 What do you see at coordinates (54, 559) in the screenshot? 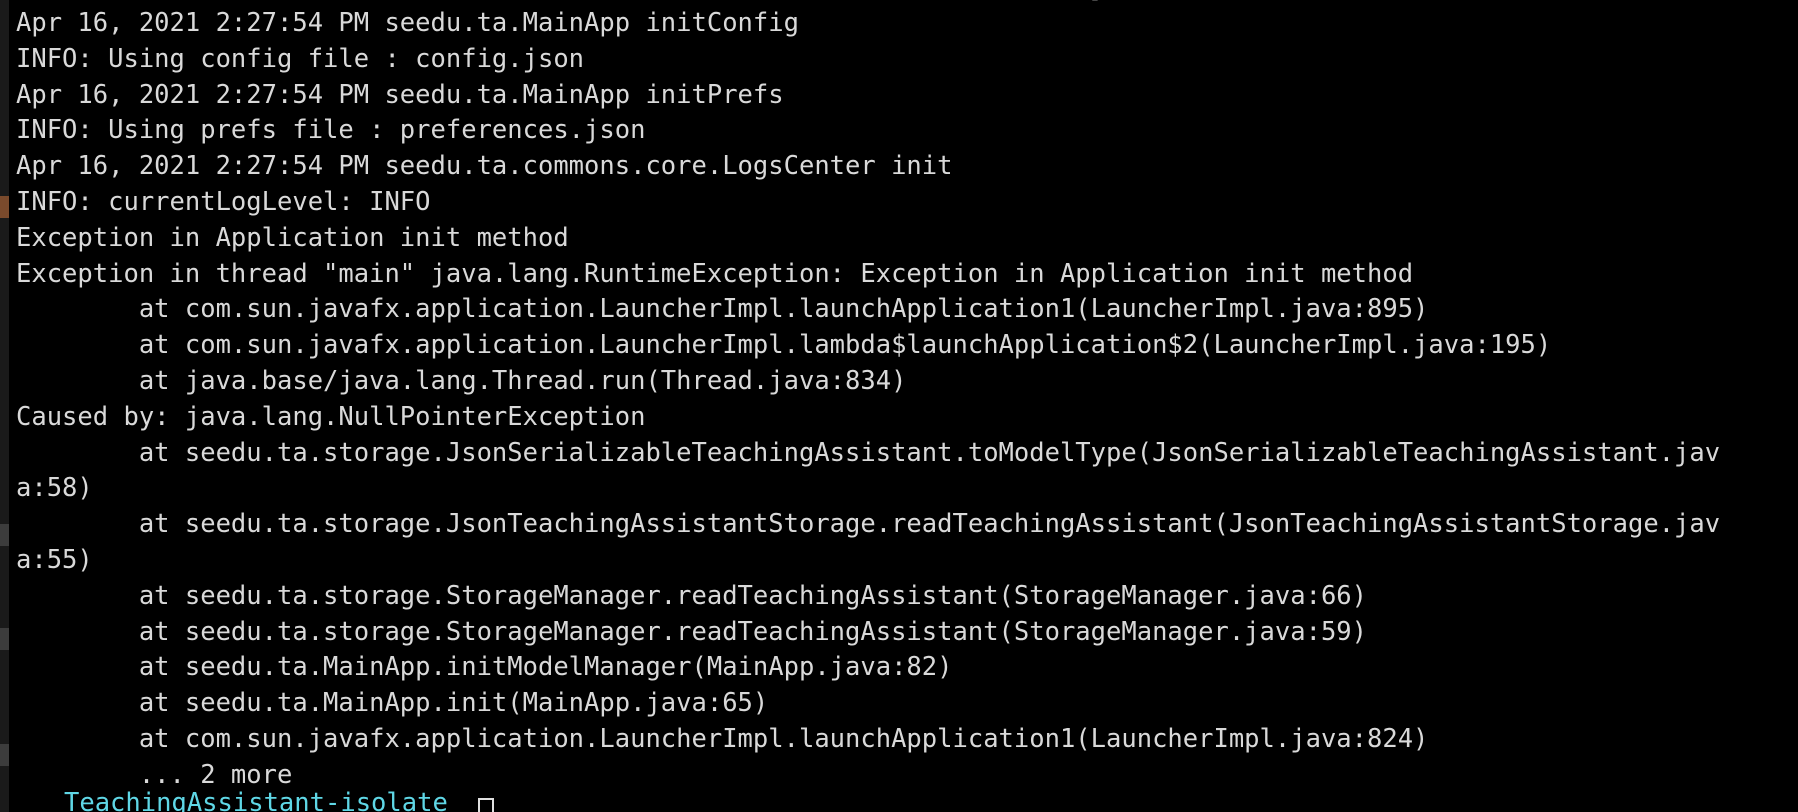
I see `log-line: a:55)` at bounding box center [54, 559].